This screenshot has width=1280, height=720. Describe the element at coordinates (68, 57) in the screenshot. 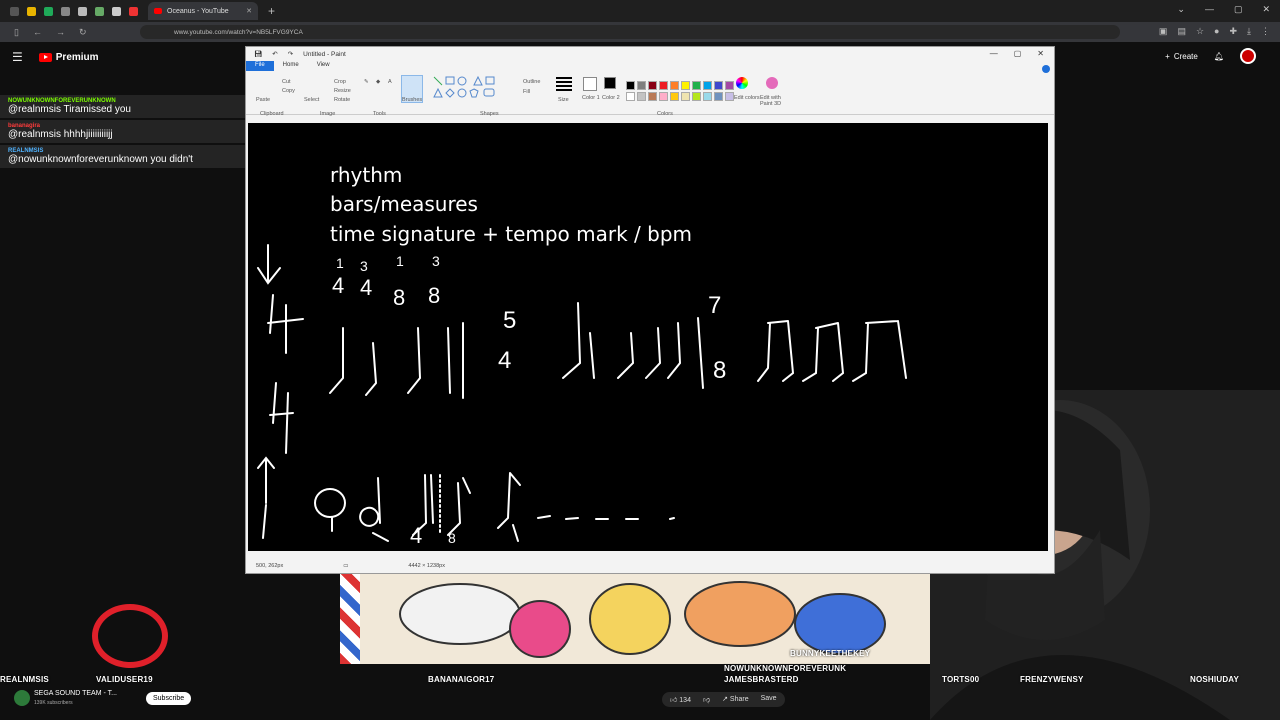

I see `youtube-logo: Premium` at that location.